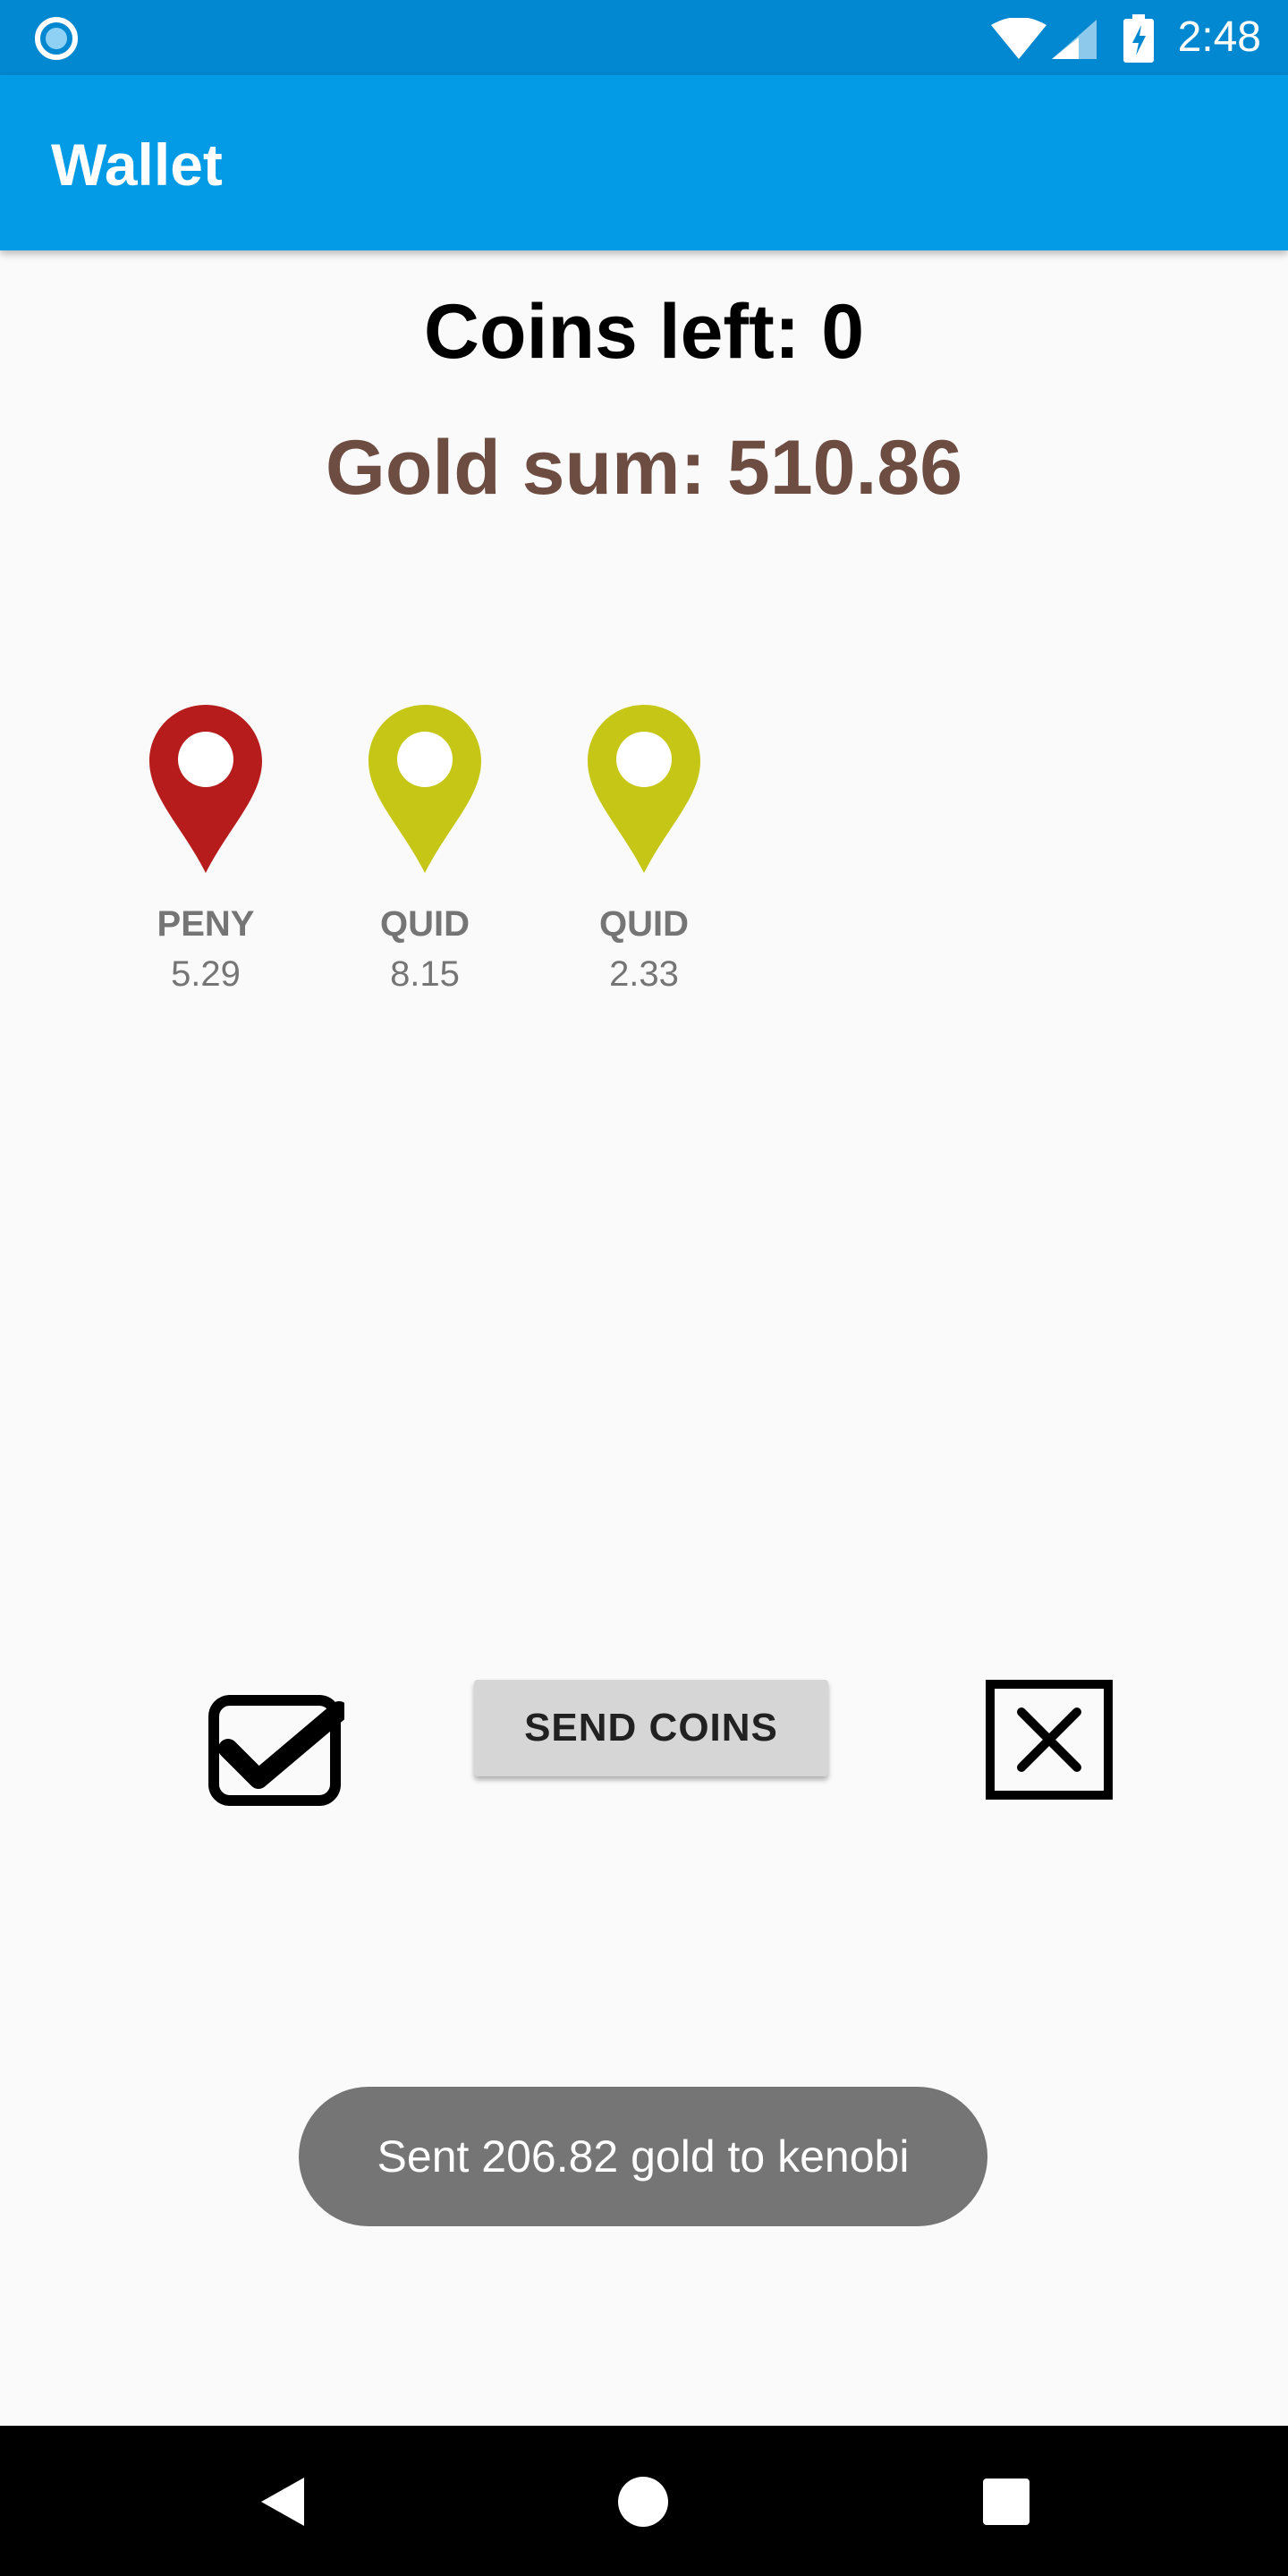  I want to click on navigation-bar, so click(644, 2501).